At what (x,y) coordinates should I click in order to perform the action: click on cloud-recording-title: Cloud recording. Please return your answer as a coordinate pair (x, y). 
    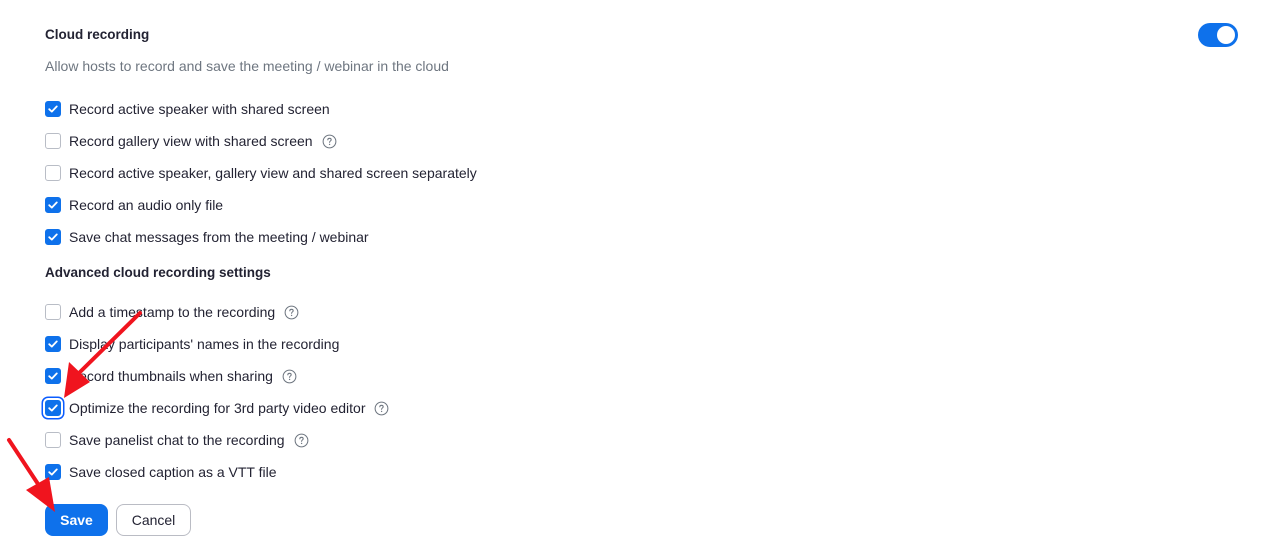
    Looking at the image, I should click on (97, 34).